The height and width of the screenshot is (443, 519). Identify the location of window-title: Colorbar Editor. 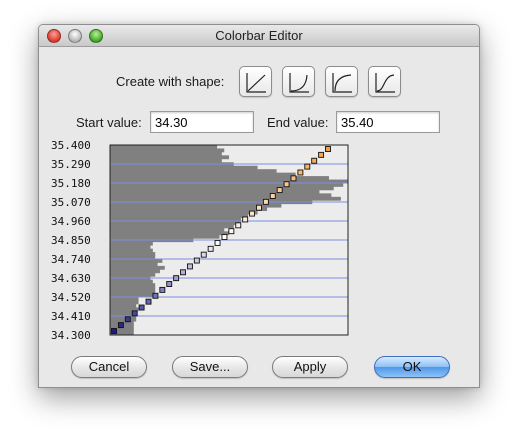
(259, 35).